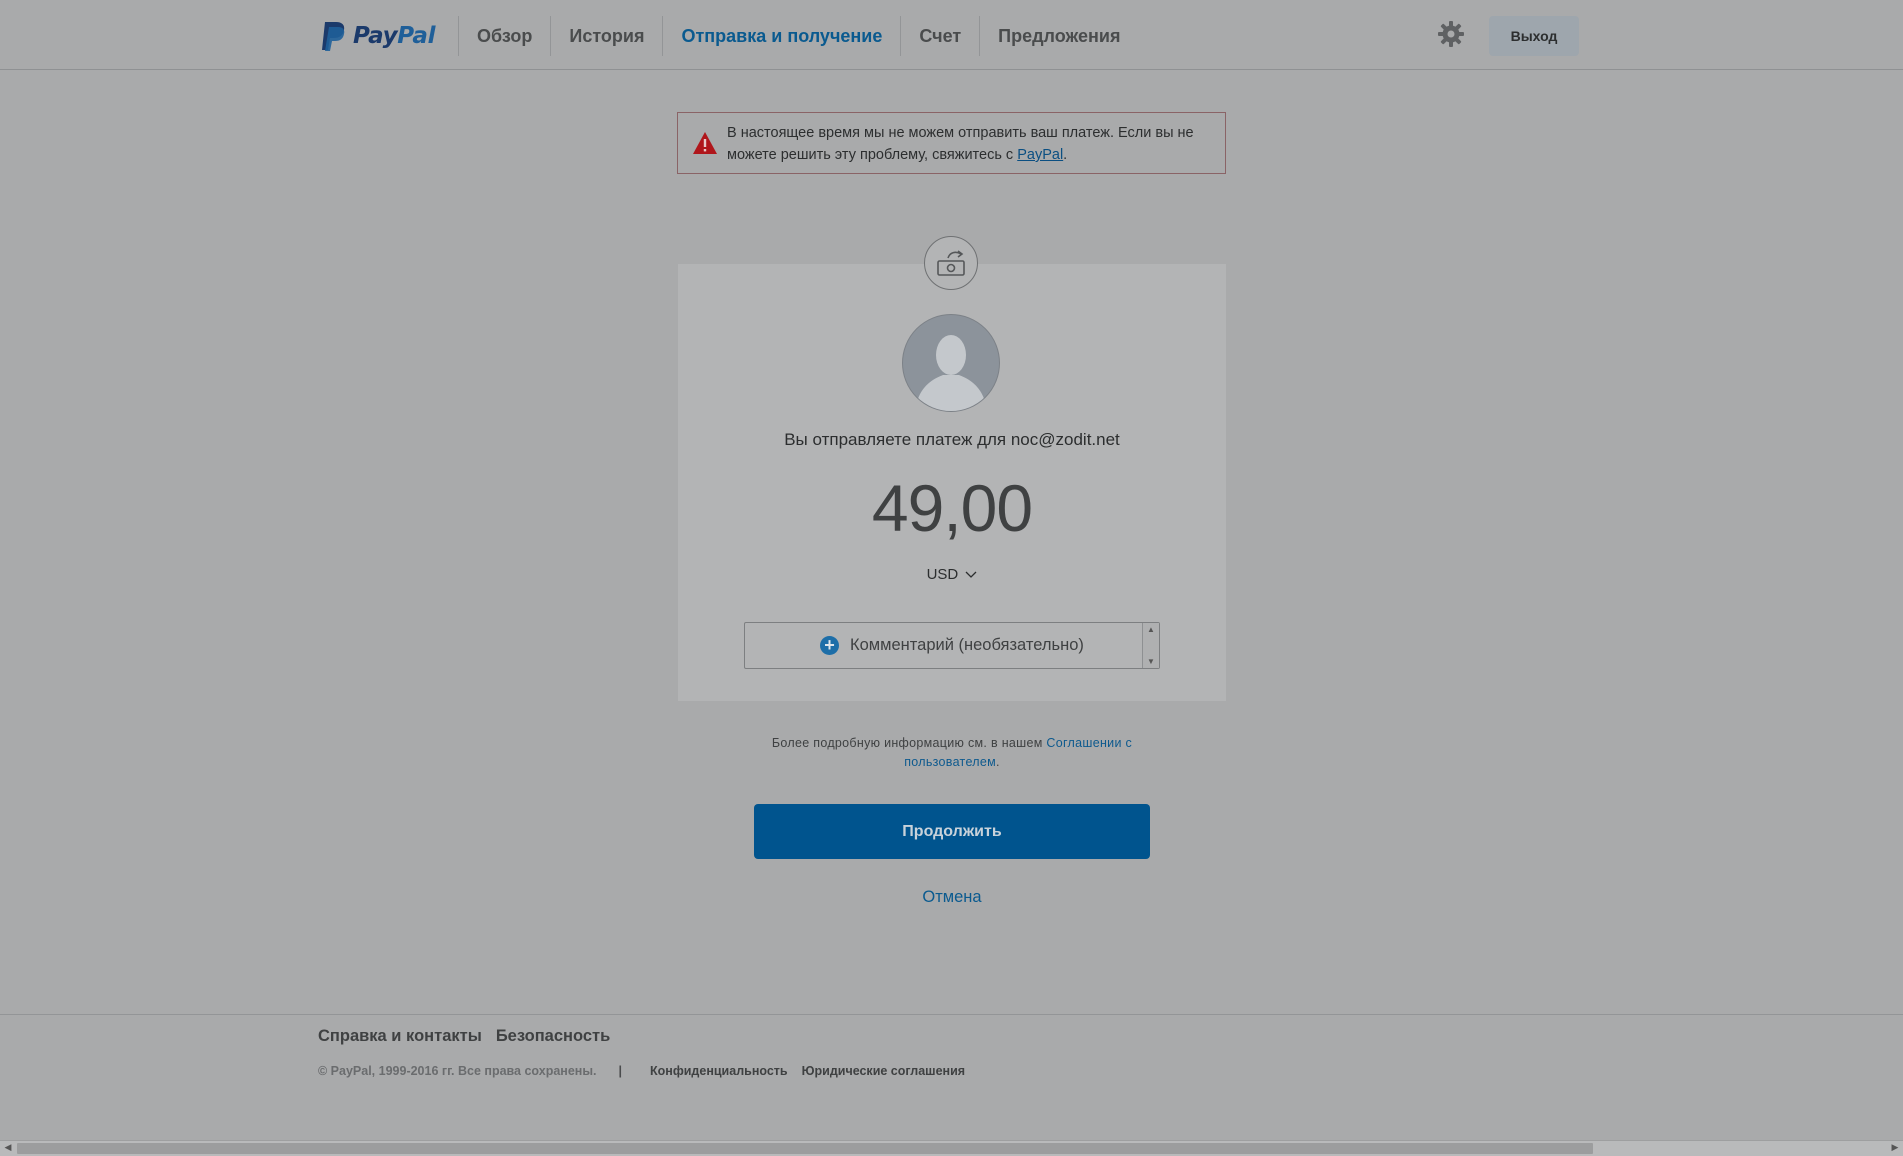 The image size is (1903, 1156). Describe the element at coordinates (781, 36) in the screenshot. I see `nav-send-receive: Отправка и получение` at that location.